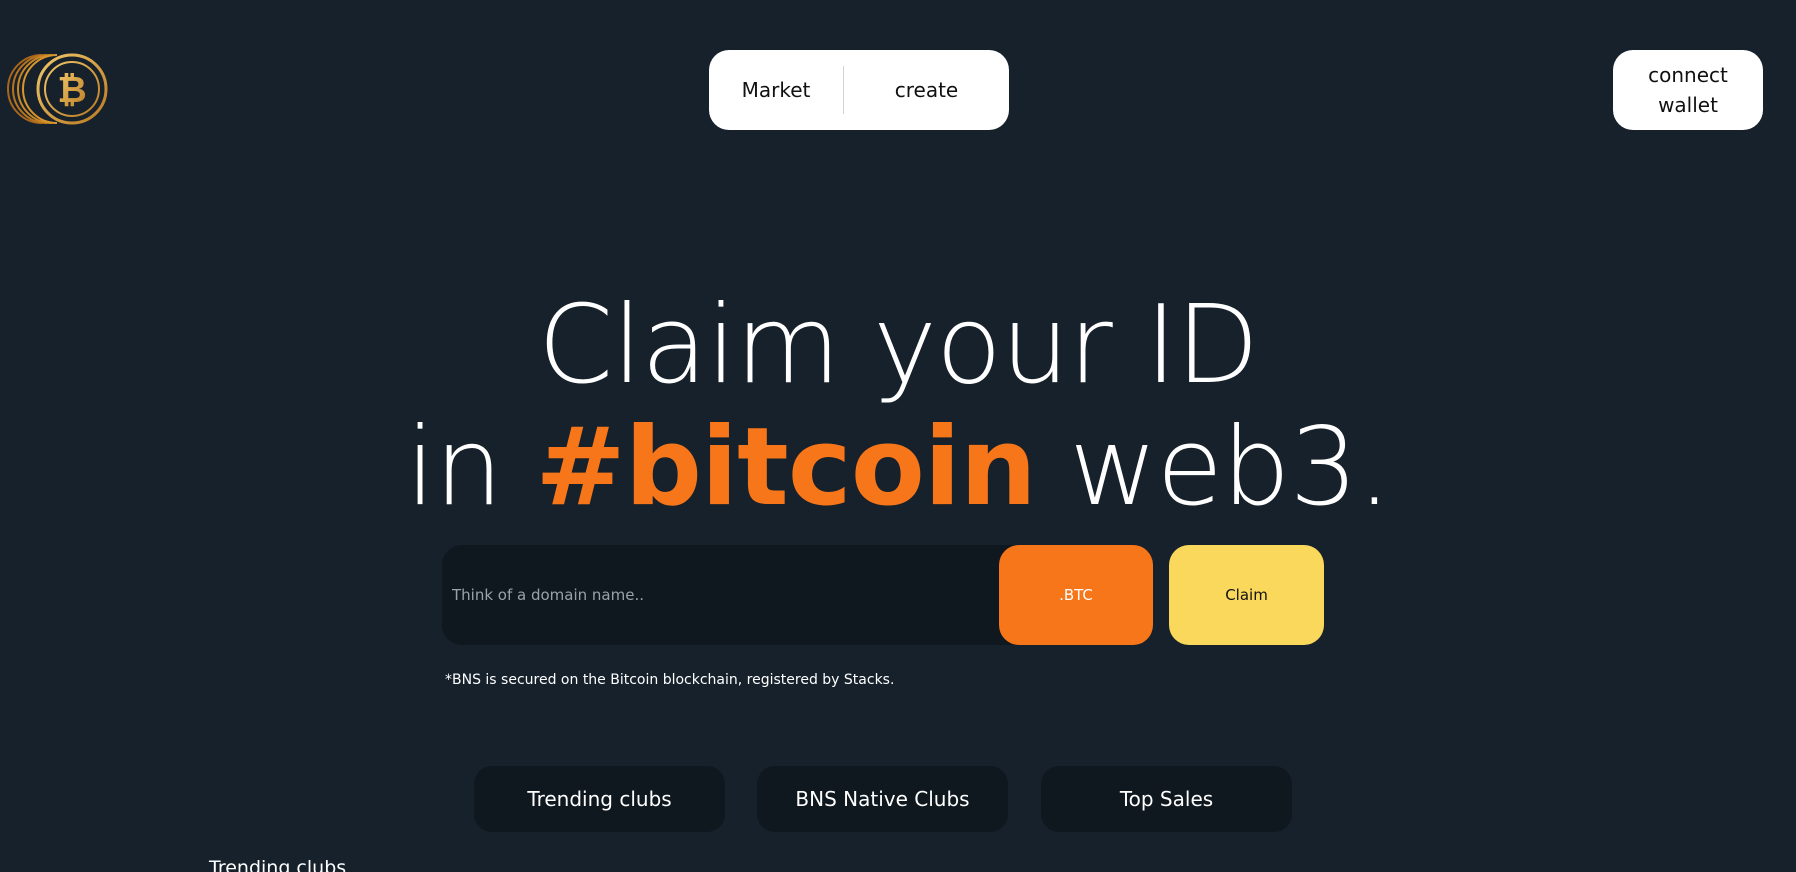 This screenshot has width=1796, height=872. I want to click on nav-create-link: create, so click(926, 90).